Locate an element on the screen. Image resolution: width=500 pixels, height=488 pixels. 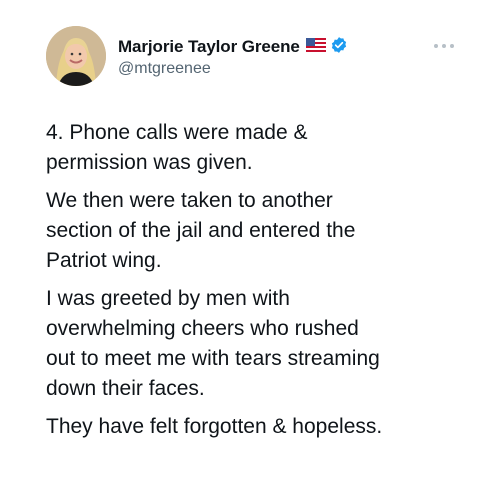
avatar-portrait is located at coordinates (76, 56).